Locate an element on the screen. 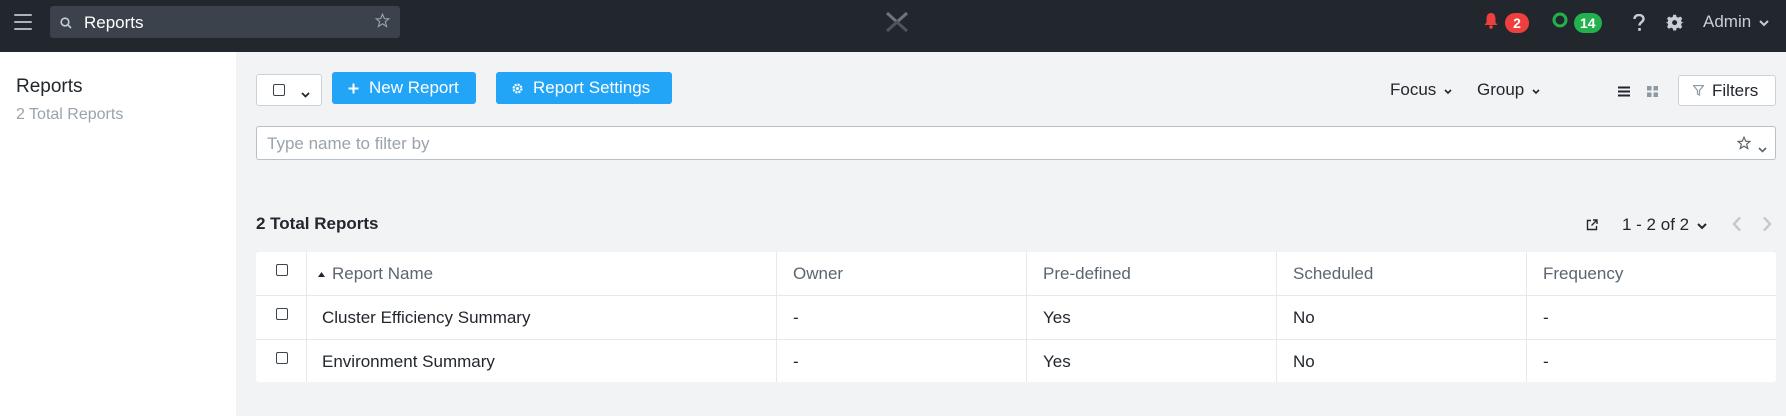 This screenshot has width=1786, height=416. notifications-badge: 2 is located at coordinates (1517, 22).